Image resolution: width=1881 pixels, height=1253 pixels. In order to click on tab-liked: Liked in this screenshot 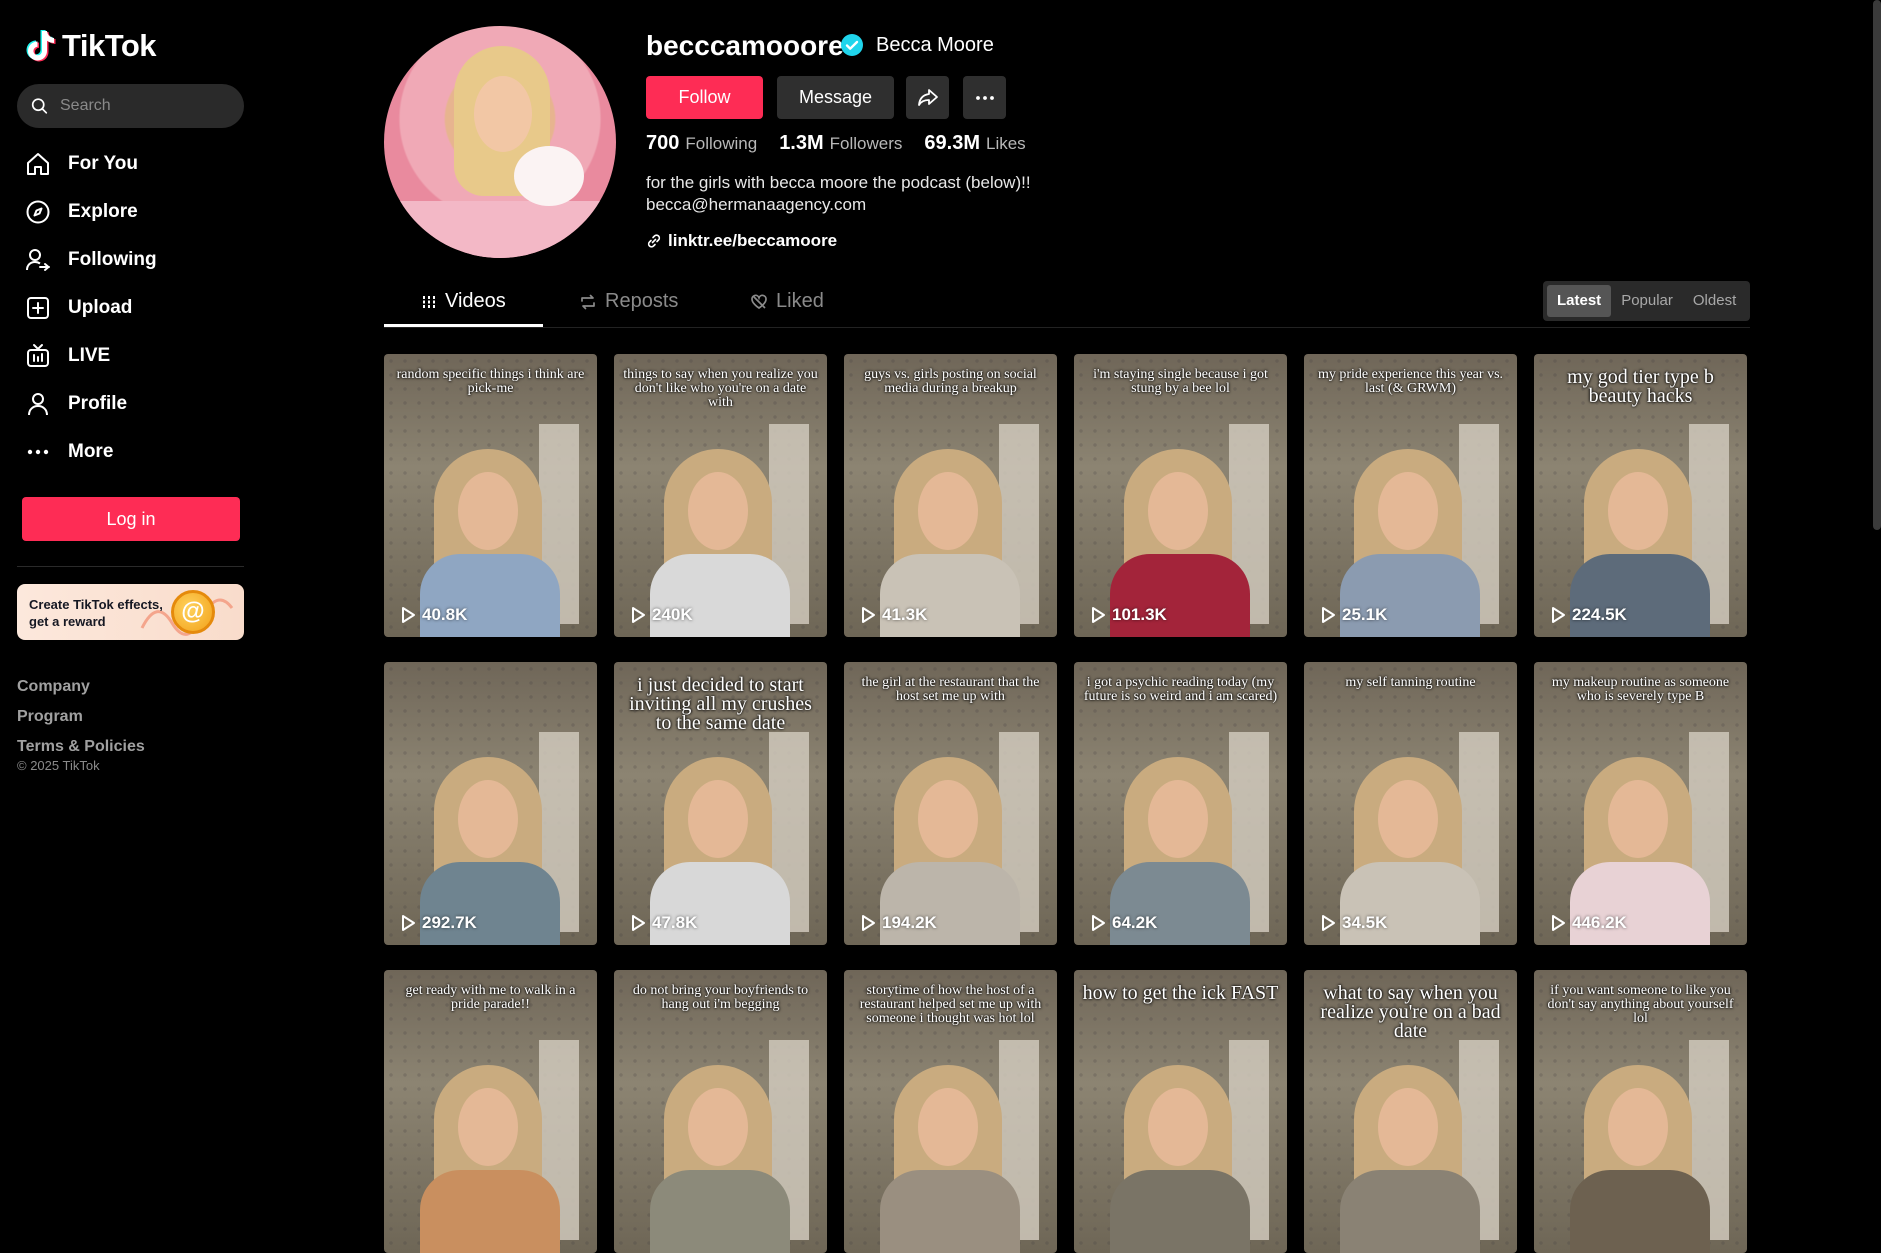, I will do `click(787, 301)`.